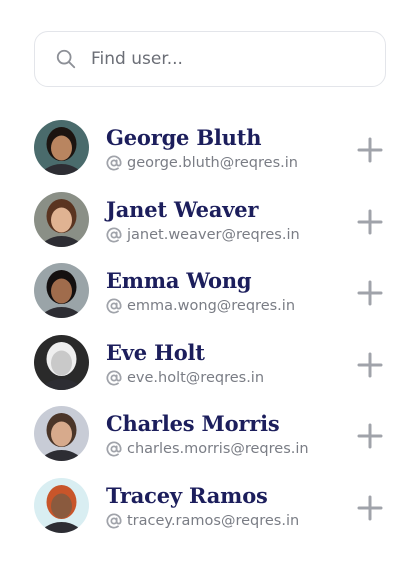  What do you see at coordinates (196, 377) in the screenshot?
I see `user-email: eve.holt@reqres.in` at bounding box center [196, 377].